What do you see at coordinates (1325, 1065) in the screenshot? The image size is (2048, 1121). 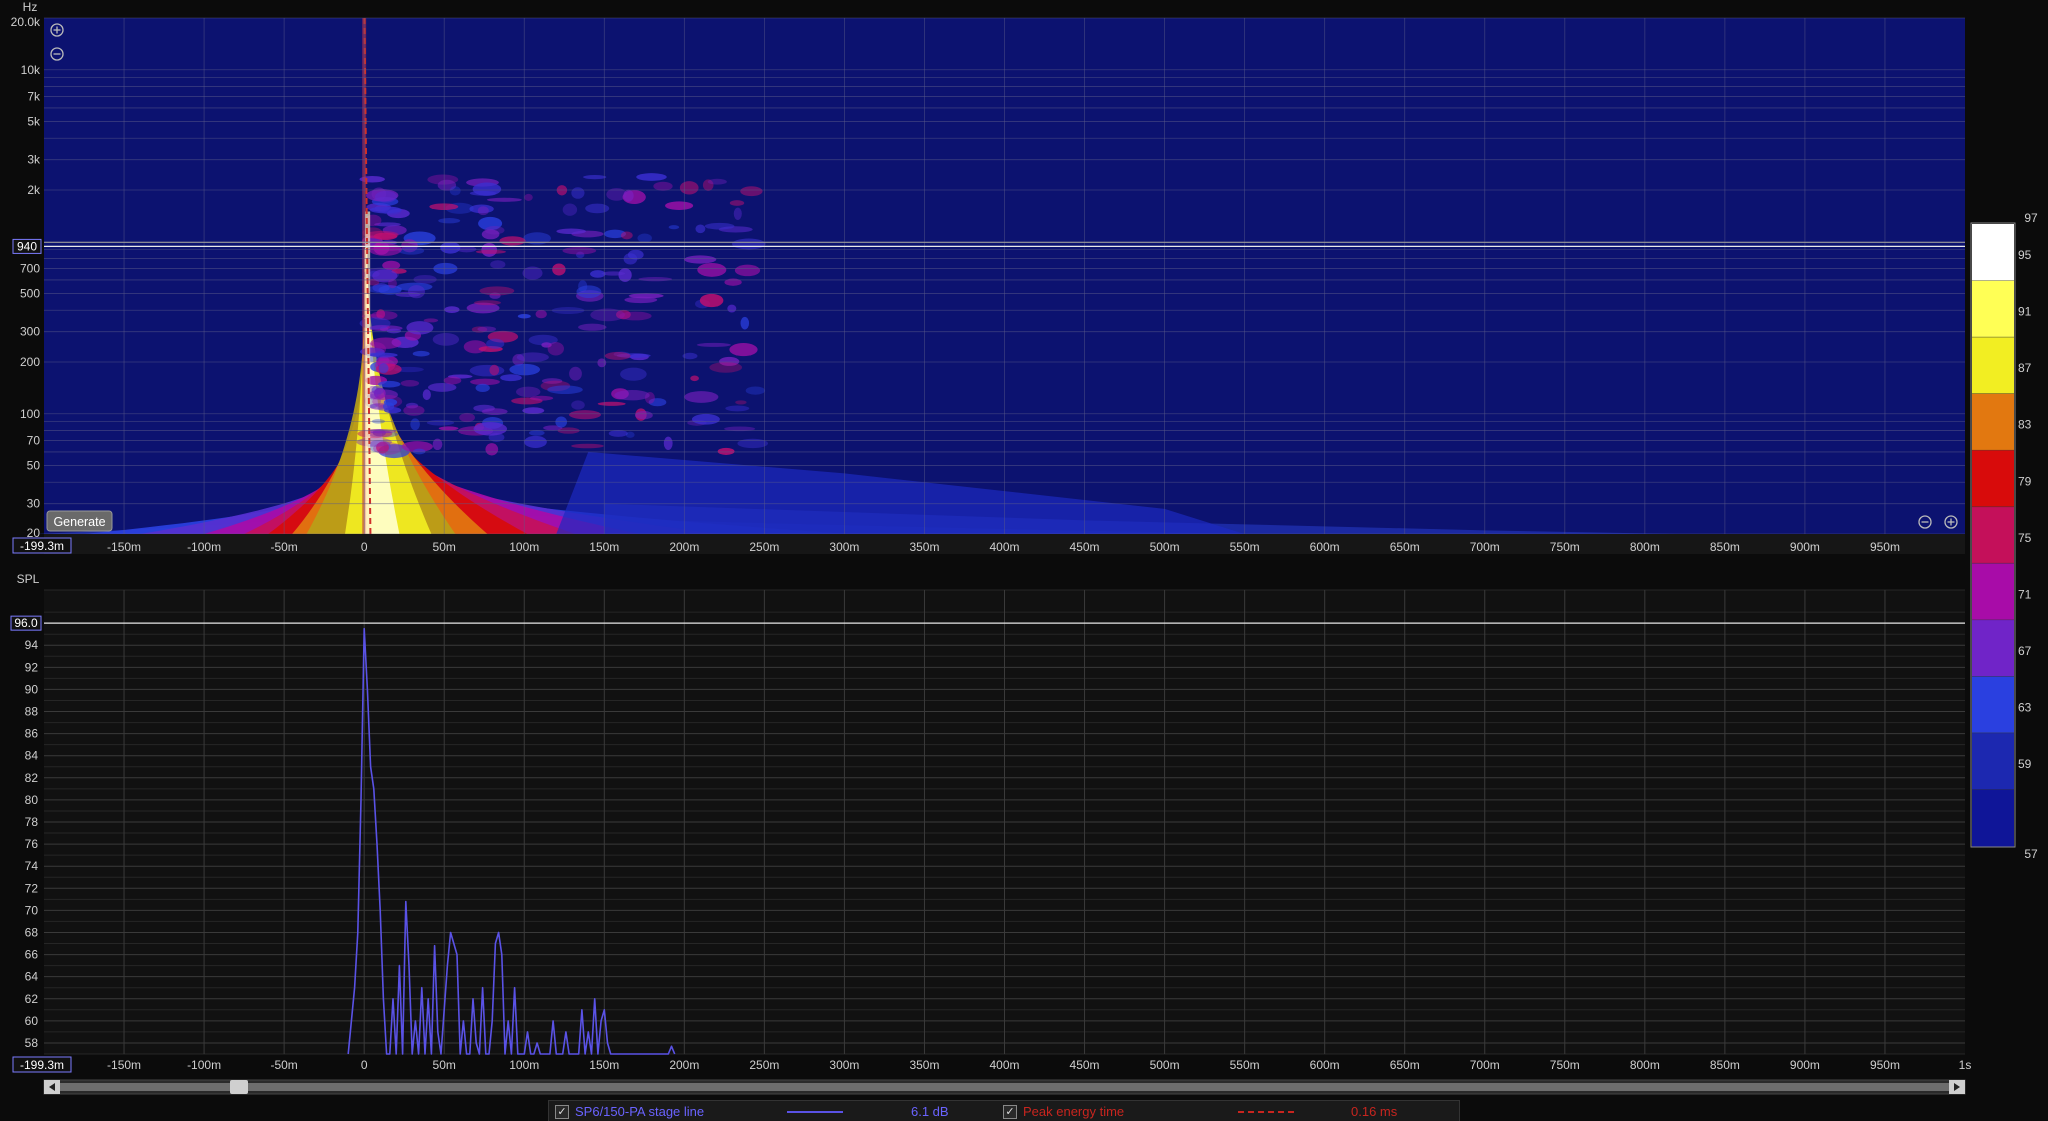 I see `spl-x-tick-label: 600m` at bounding box center [1325, 1065].